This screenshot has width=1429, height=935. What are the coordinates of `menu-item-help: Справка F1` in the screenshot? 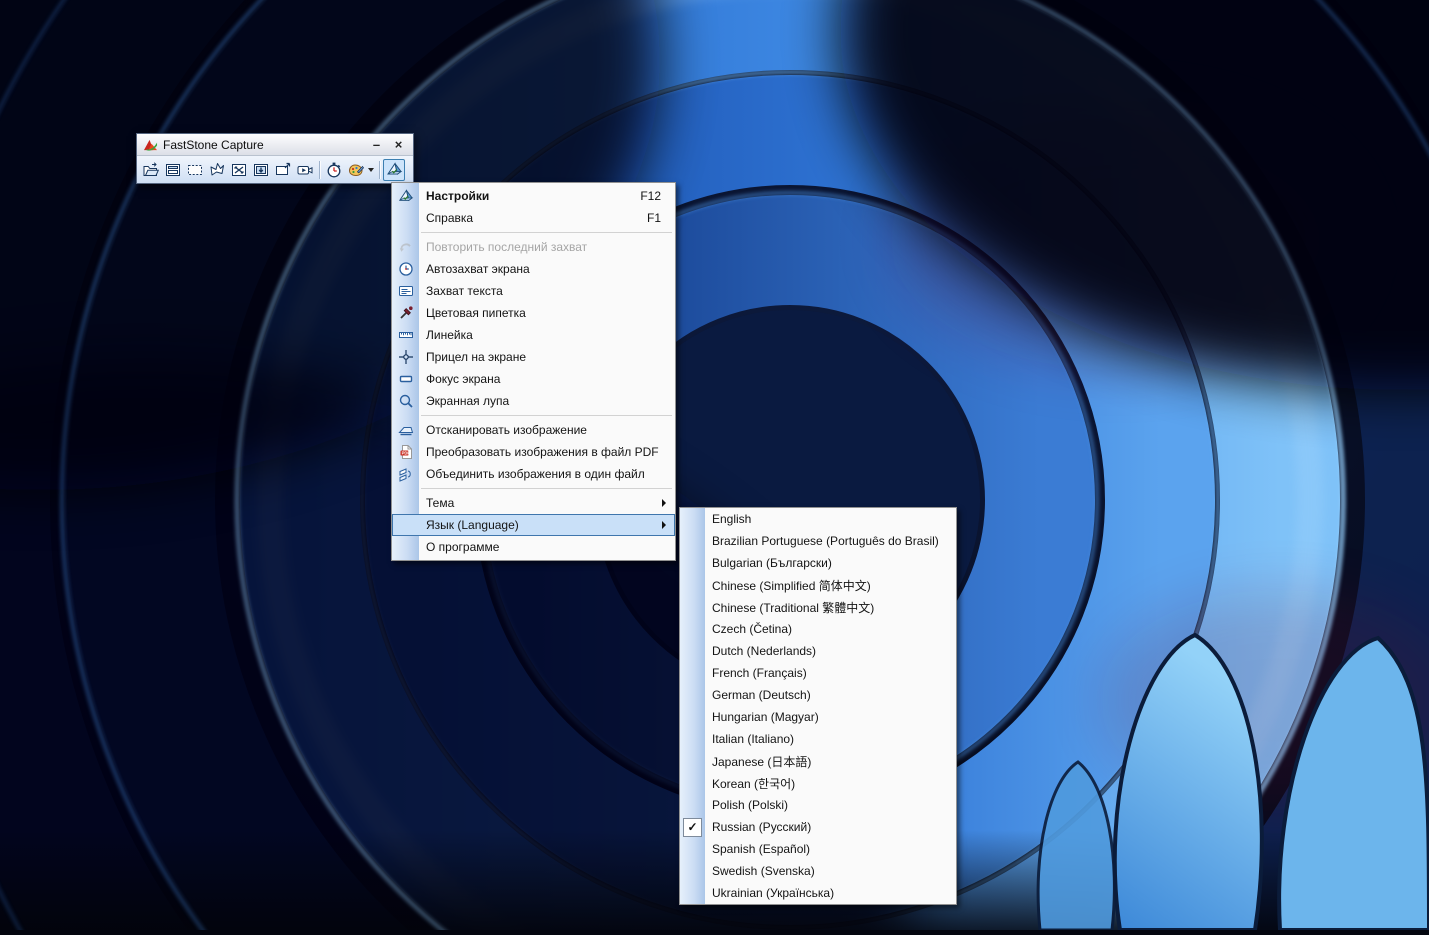 It's located at (533, 218).